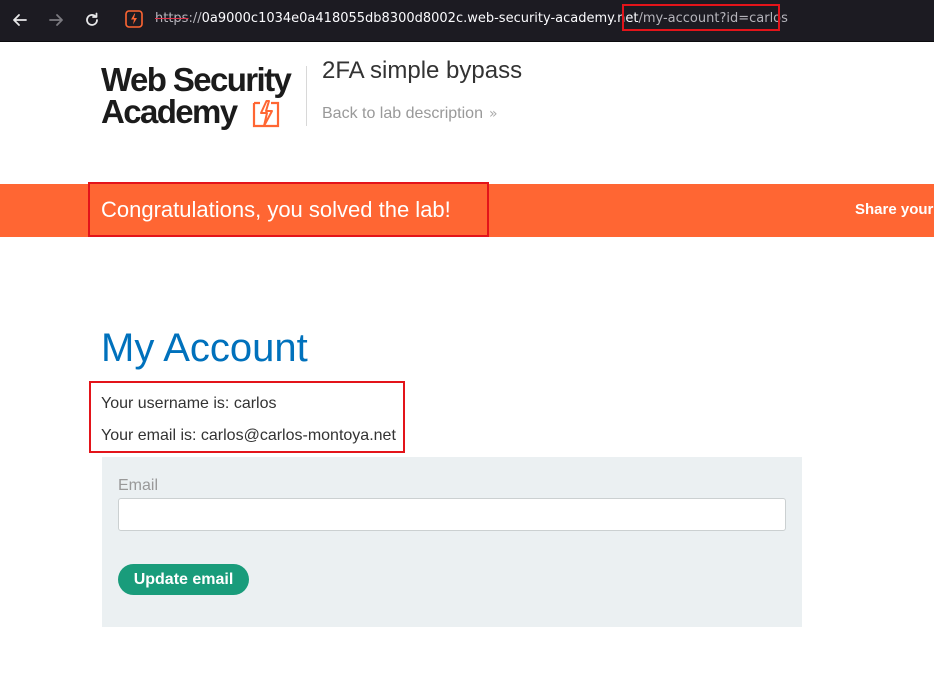 The width and height of the screenshot is (934, 673). I want to click on arrow-right-icon, so click(56, 20).